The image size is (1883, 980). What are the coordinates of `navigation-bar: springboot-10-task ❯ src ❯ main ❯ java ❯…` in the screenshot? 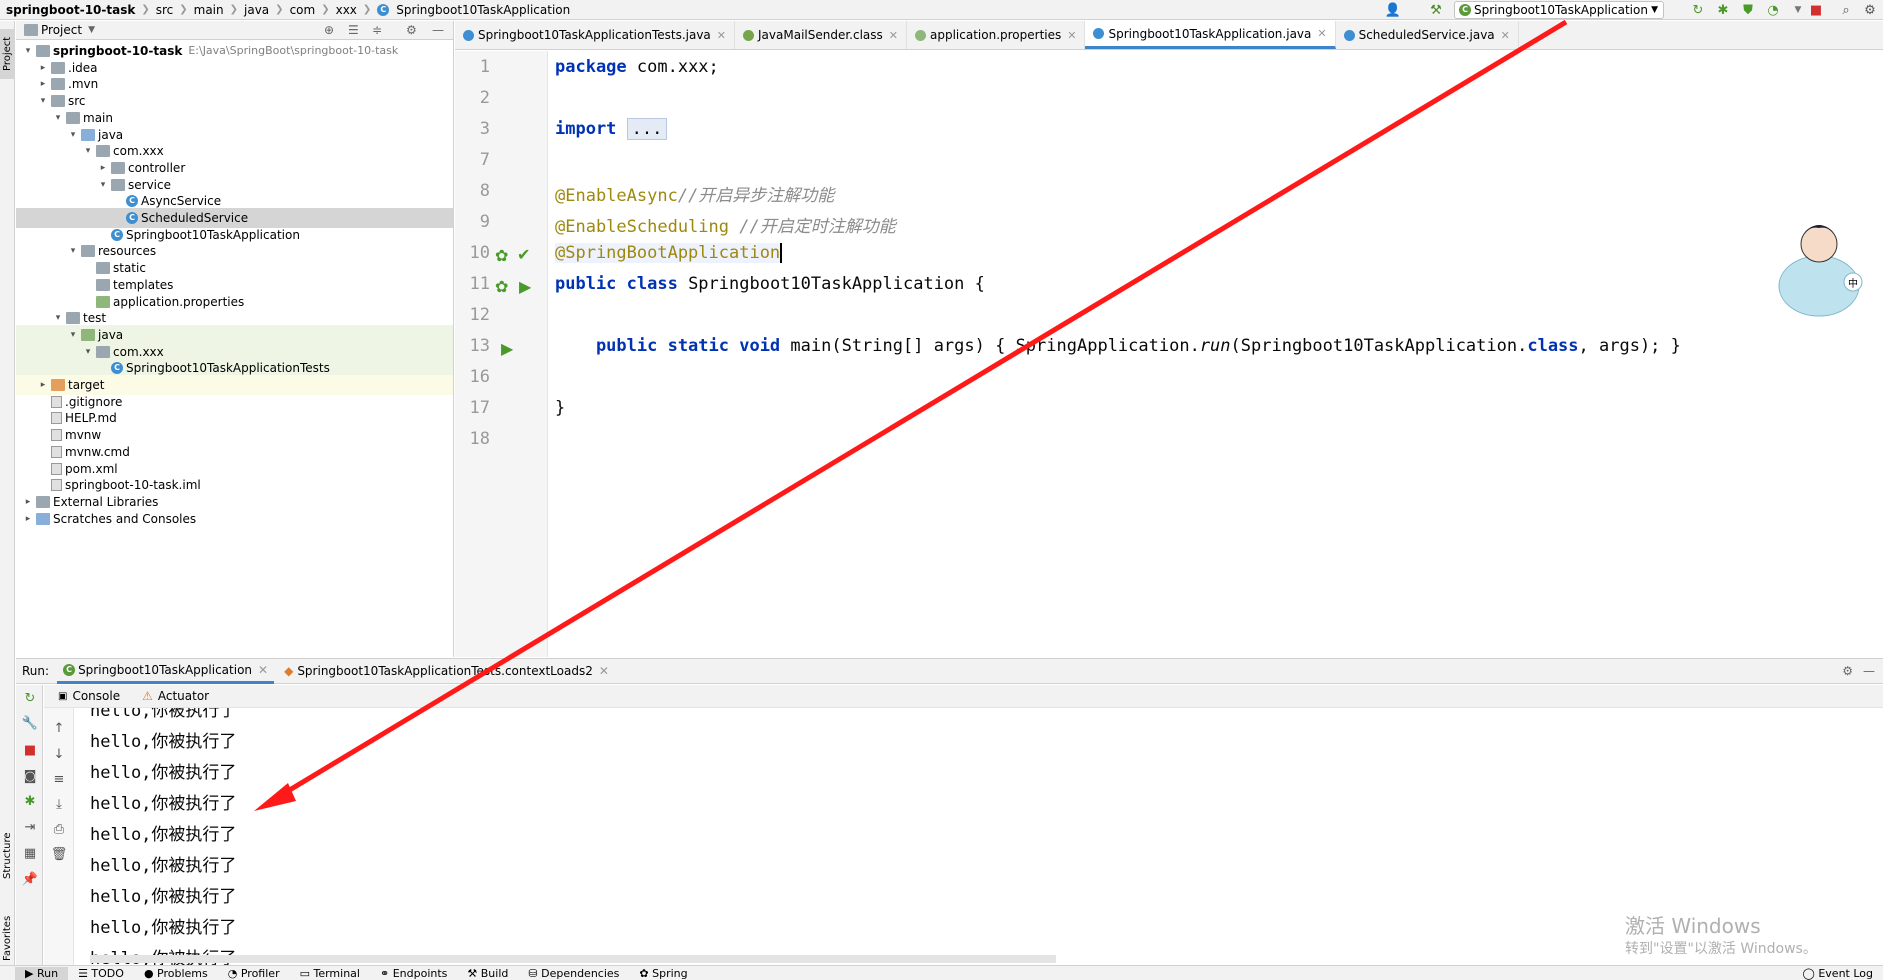 It's located at (941, 10).